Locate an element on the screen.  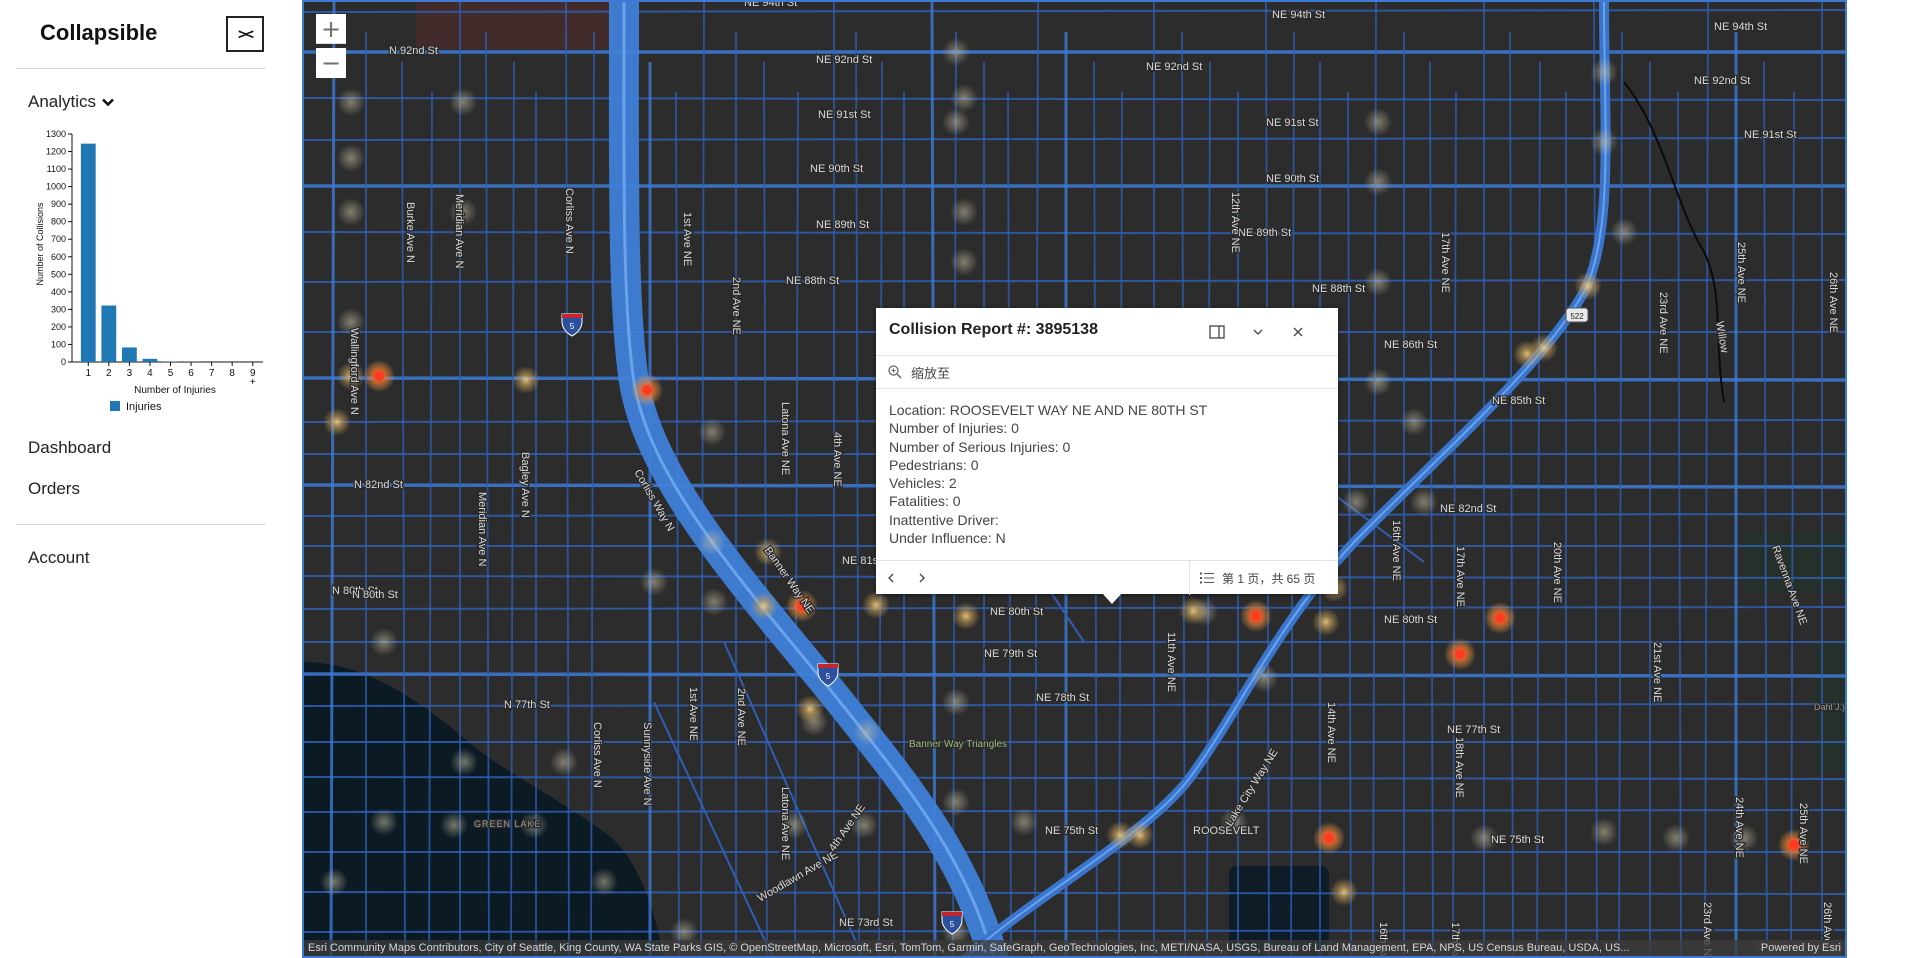
street-label: NE 82nd St is located at coordinates (1468, 509).